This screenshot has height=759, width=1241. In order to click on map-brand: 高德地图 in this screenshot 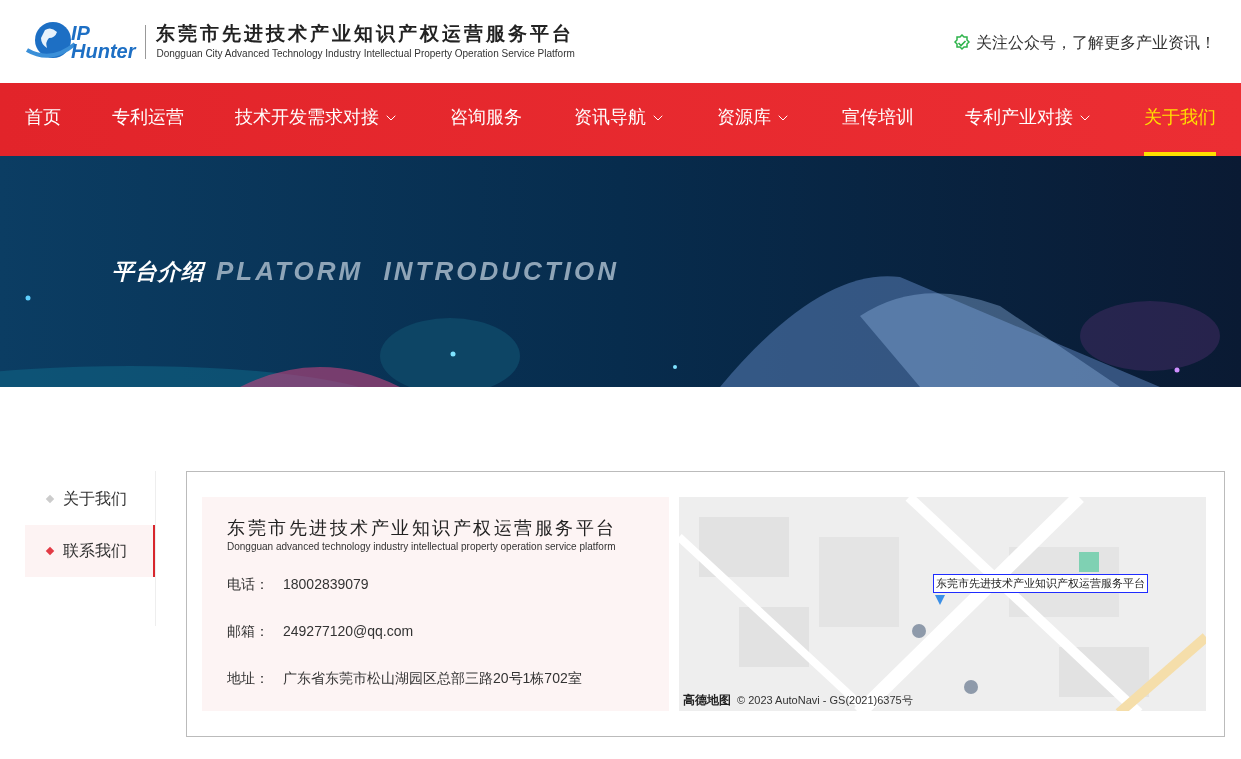, I will do `click(707, 700)`.